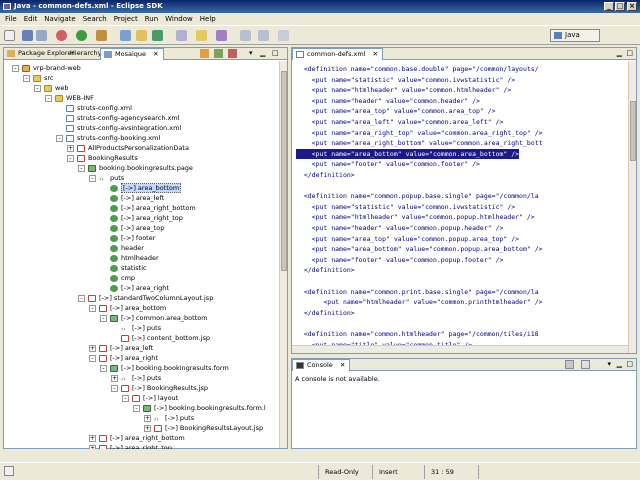  Describe the element at coordinates (141, 188) in the screenshot. I see `tree-node: [->] area_bottom` at that location.